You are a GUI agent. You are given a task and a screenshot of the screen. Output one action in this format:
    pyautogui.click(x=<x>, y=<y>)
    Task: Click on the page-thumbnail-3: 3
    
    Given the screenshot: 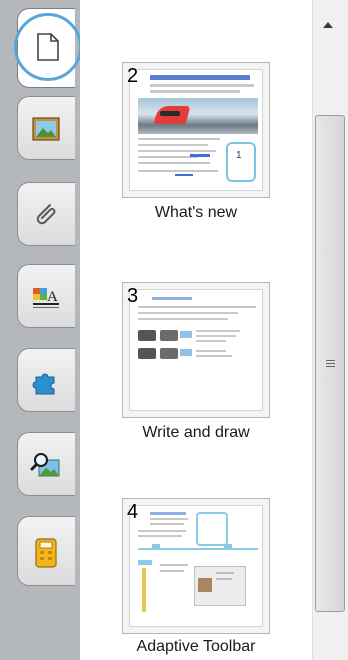 What is the action you would take?
    pyautogui.click(x=196, y=350)
    